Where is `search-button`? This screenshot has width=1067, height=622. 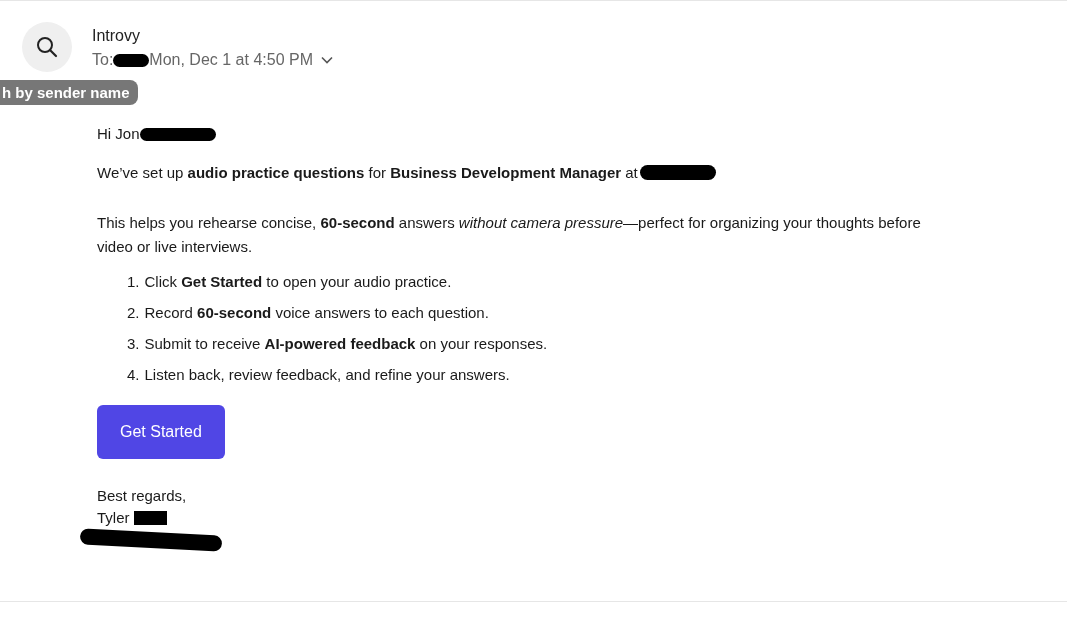
search-button is located at coordinates (47, 47).